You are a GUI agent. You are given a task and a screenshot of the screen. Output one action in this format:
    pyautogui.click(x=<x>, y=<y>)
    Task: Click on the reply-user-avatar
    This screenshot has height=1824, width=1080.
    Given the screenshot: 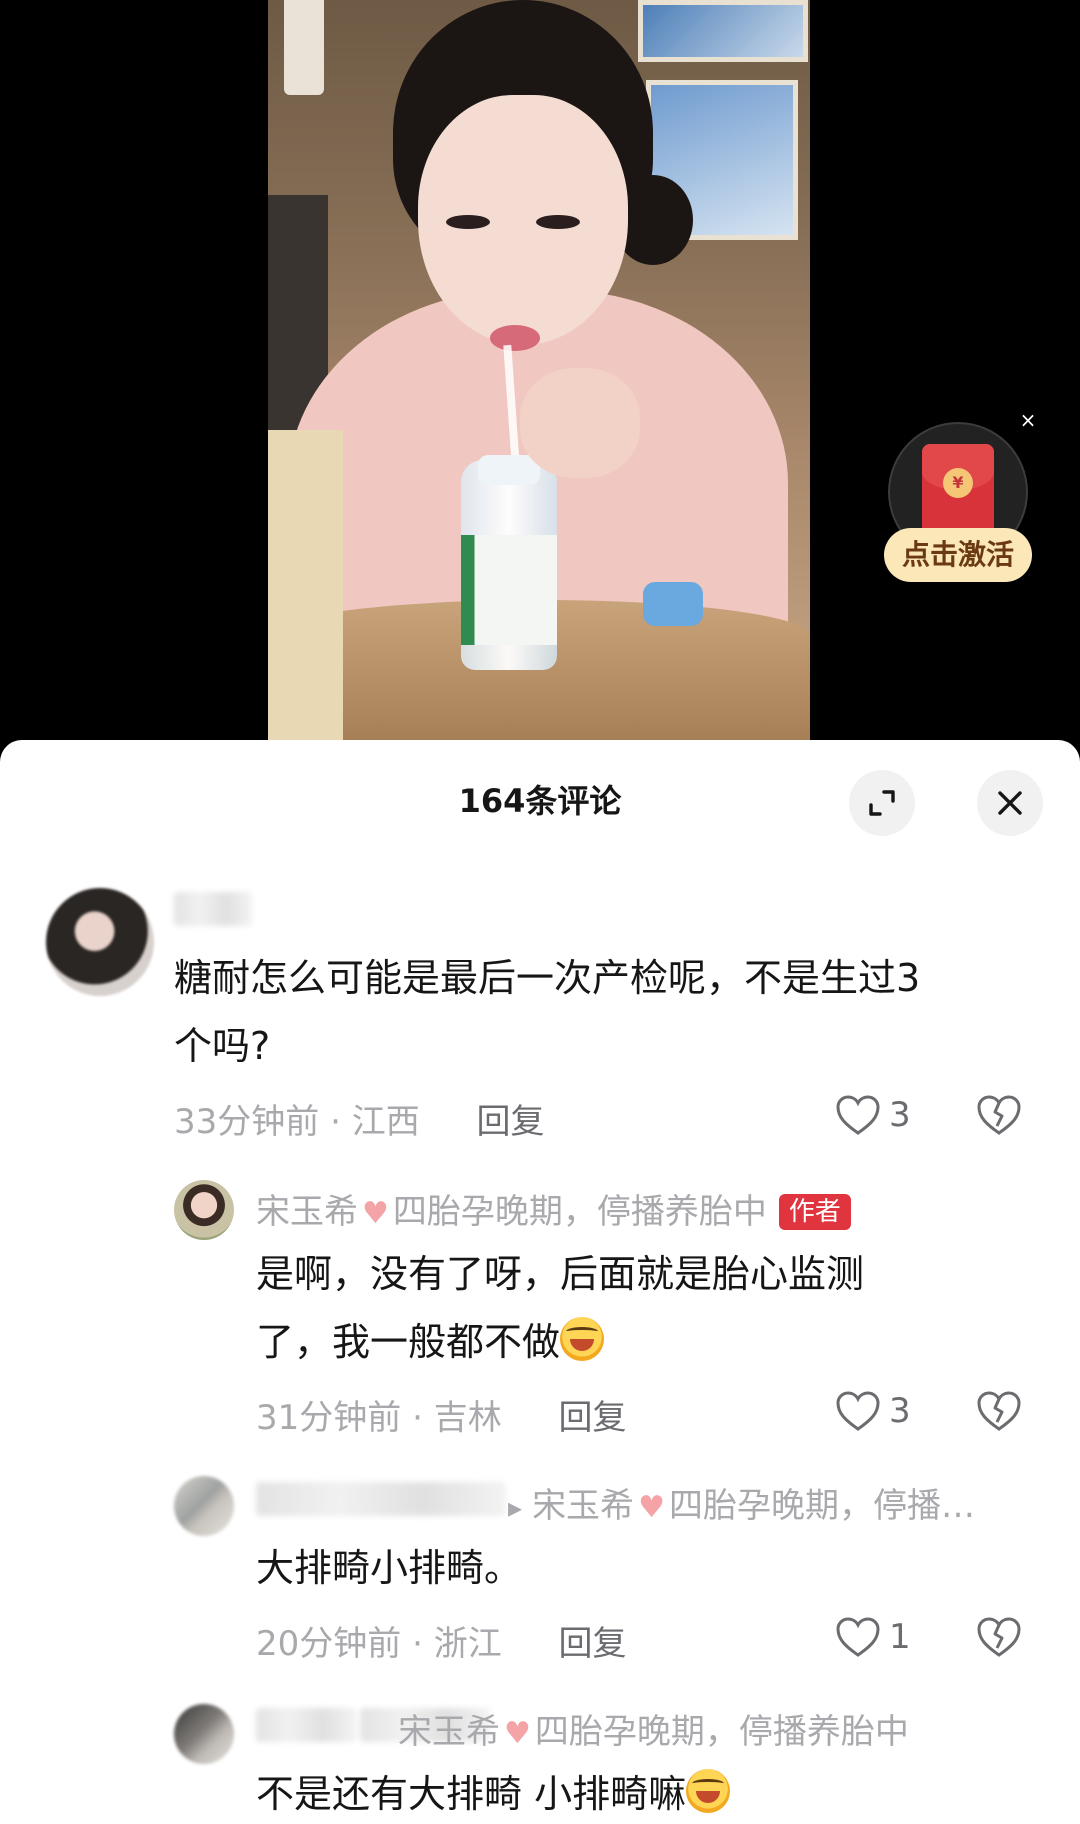 What is the action you would take?
    pyautogui.click(x=204, y=1506)
    